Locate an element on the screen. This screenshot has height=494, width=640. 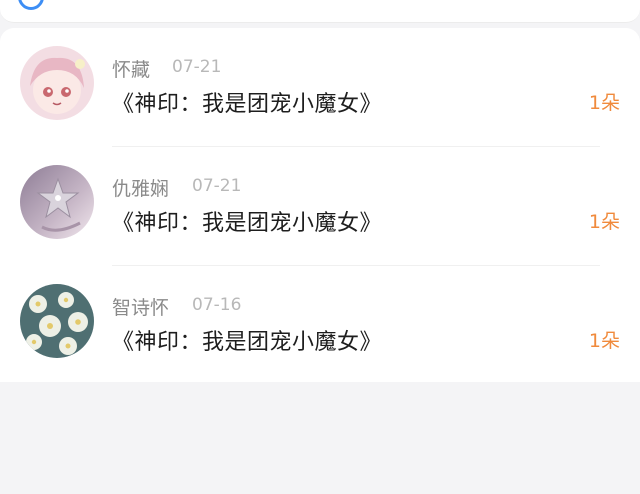
back-icon is located at coordinates (31, 8).